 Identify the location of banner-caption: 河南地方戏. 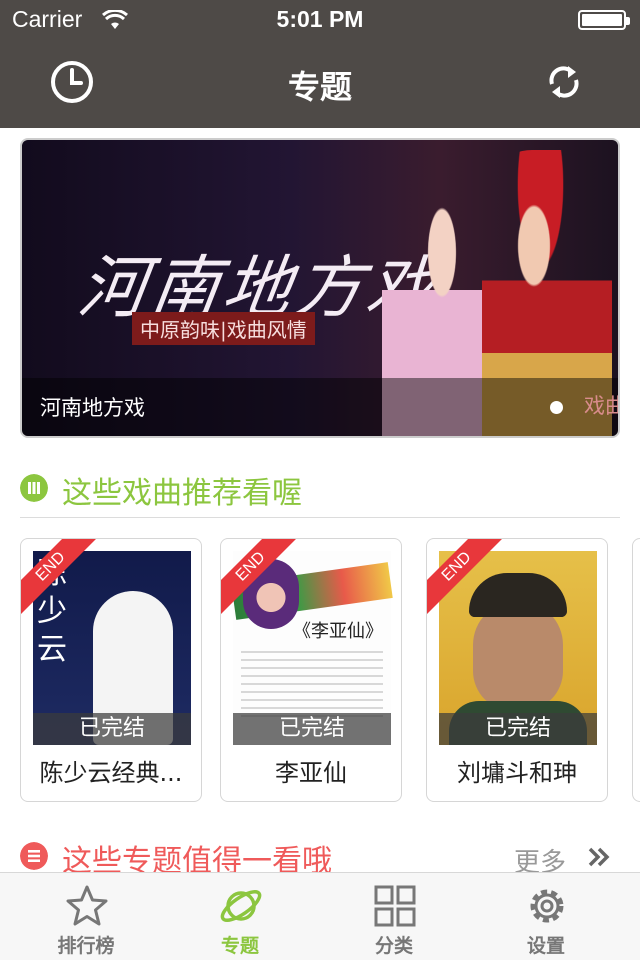
(92, 408).